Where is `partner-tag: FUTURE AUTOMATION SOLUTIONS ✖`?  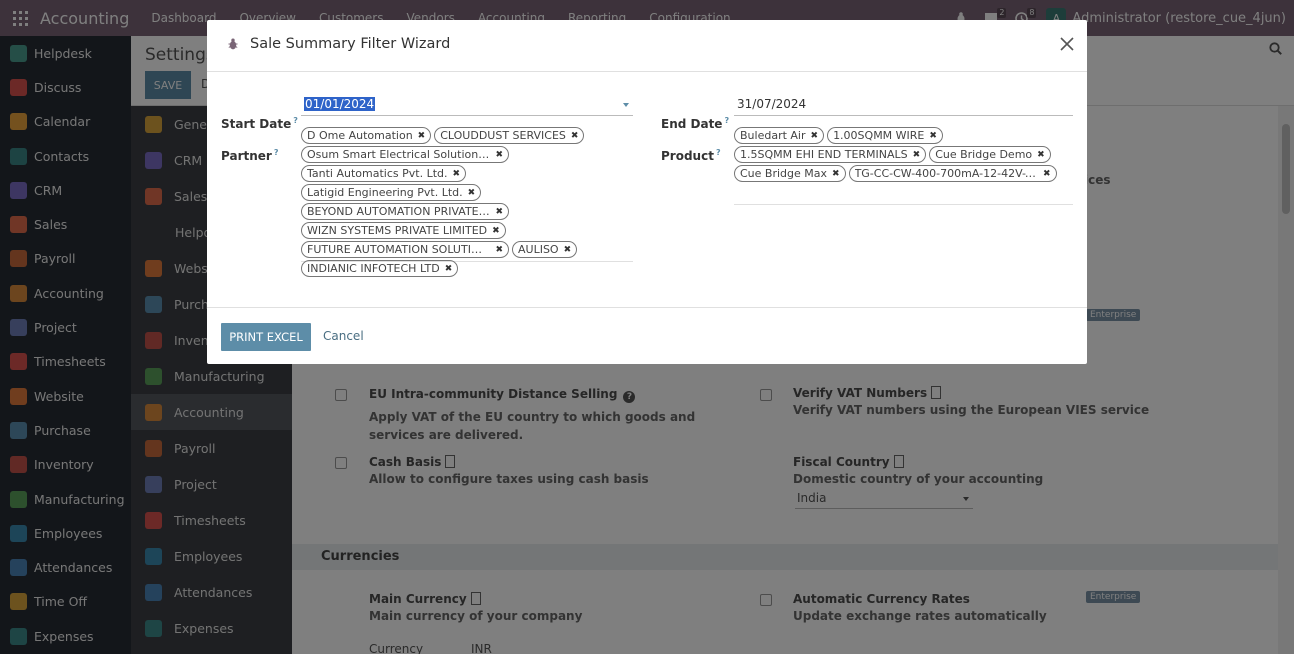 partner-tag: FUTURE AUTOMATION SOLUTIONS ✖ is located at coordinates (405, 249).